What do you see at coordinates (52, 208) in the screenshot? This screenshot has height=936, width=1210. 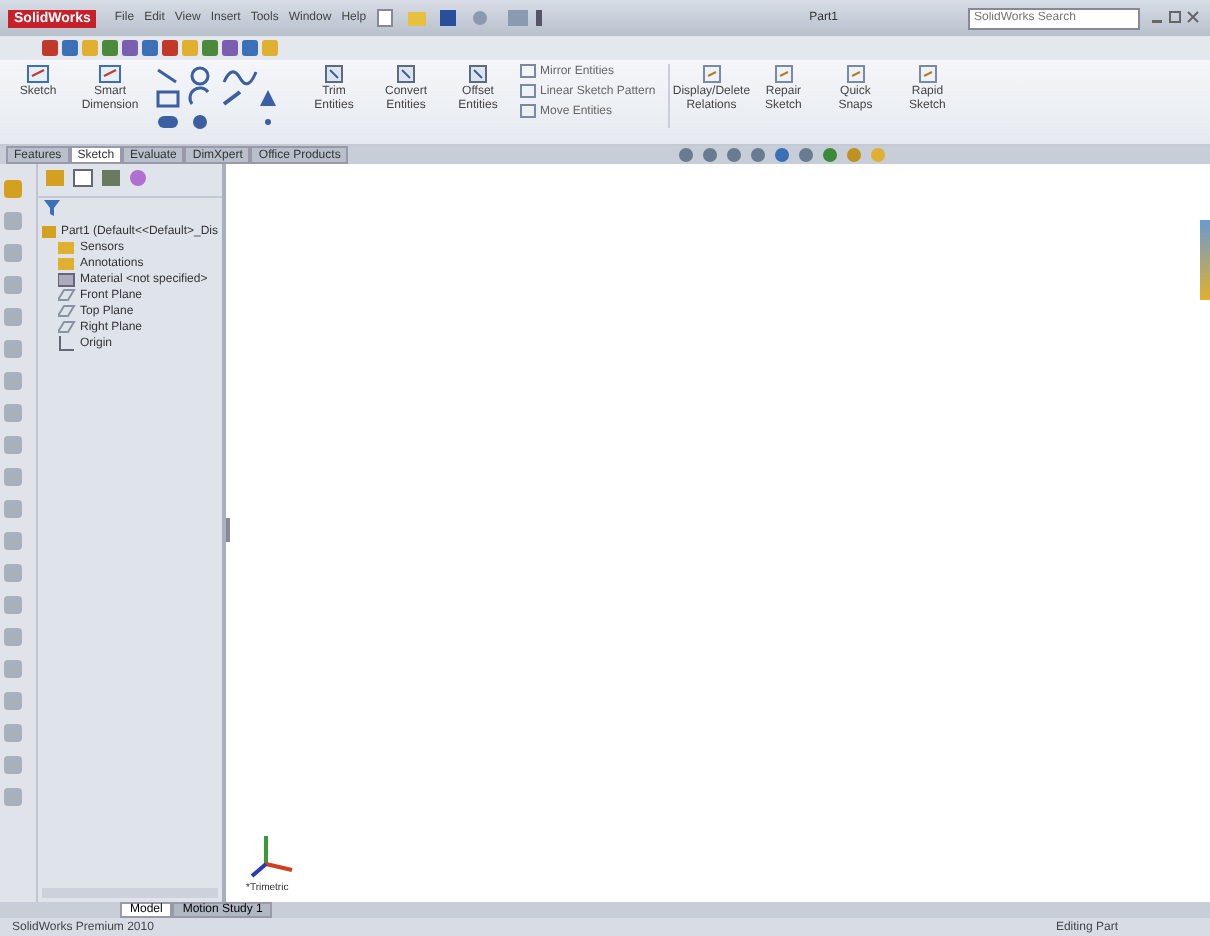 I see `filter-icon` at bounding box center [52, 208].